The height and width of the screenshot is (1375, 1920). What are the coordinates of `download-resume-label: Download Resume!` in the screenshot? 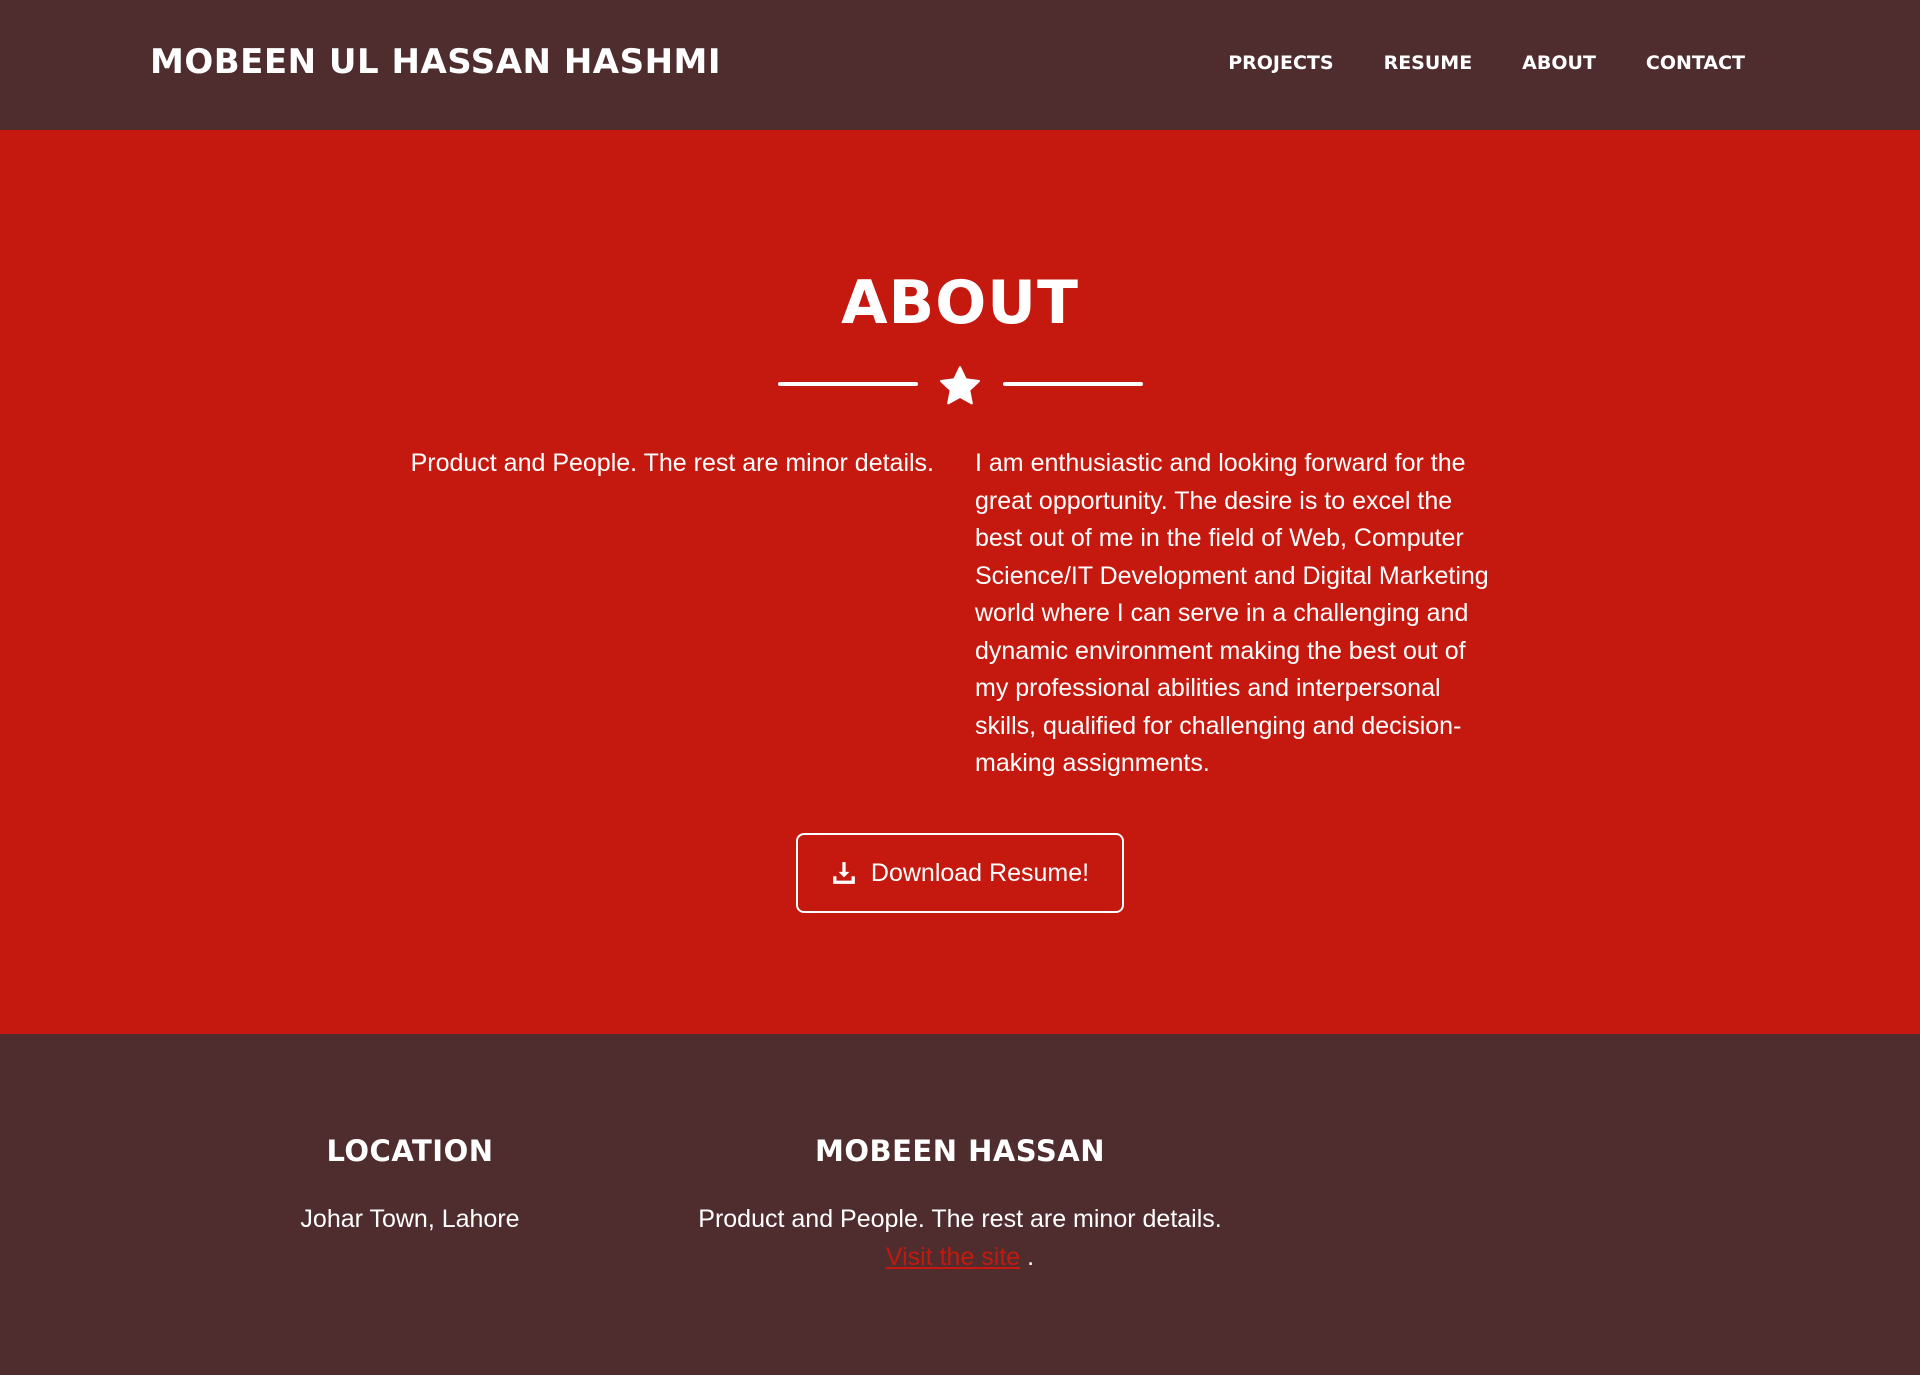 It's located at (980, 872).